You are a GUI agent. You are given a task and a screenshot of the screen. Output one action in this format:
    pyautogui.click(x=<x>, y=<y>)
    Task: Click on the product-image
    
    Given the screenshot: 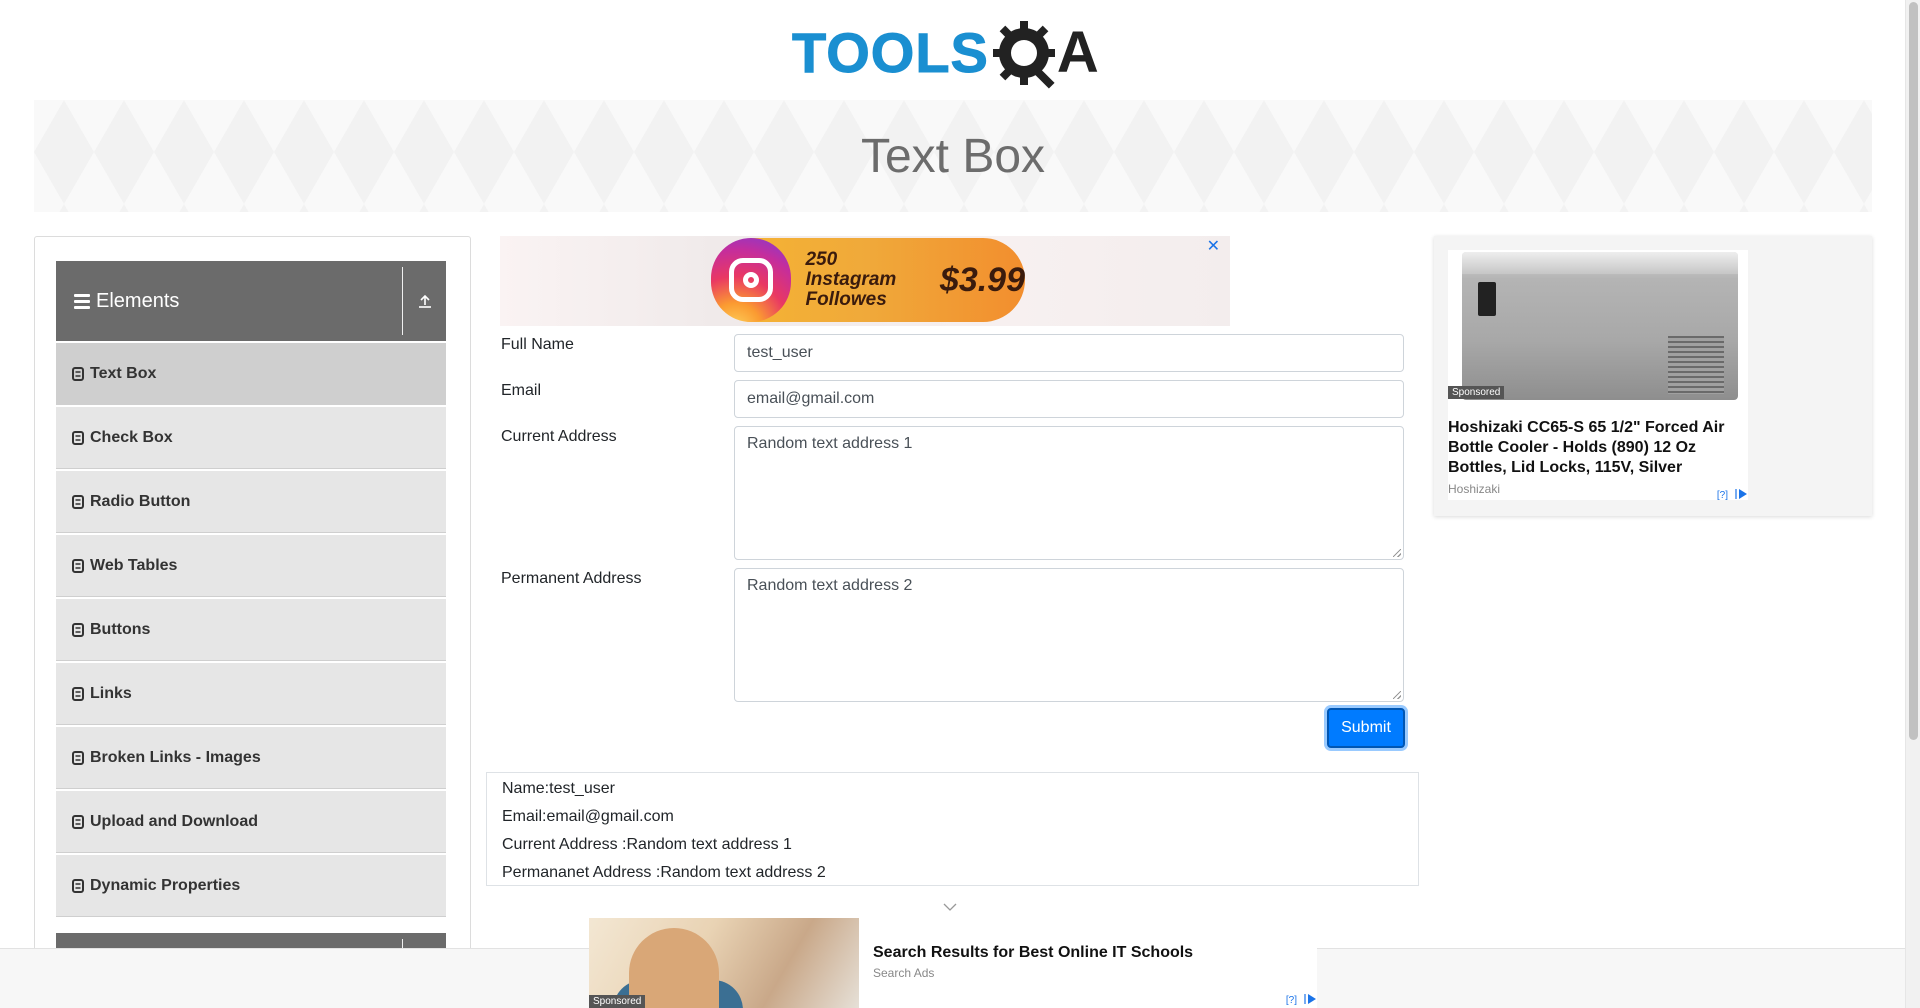 What is the action you would take?
    pyautogui.click(x=1600, y=326)
    